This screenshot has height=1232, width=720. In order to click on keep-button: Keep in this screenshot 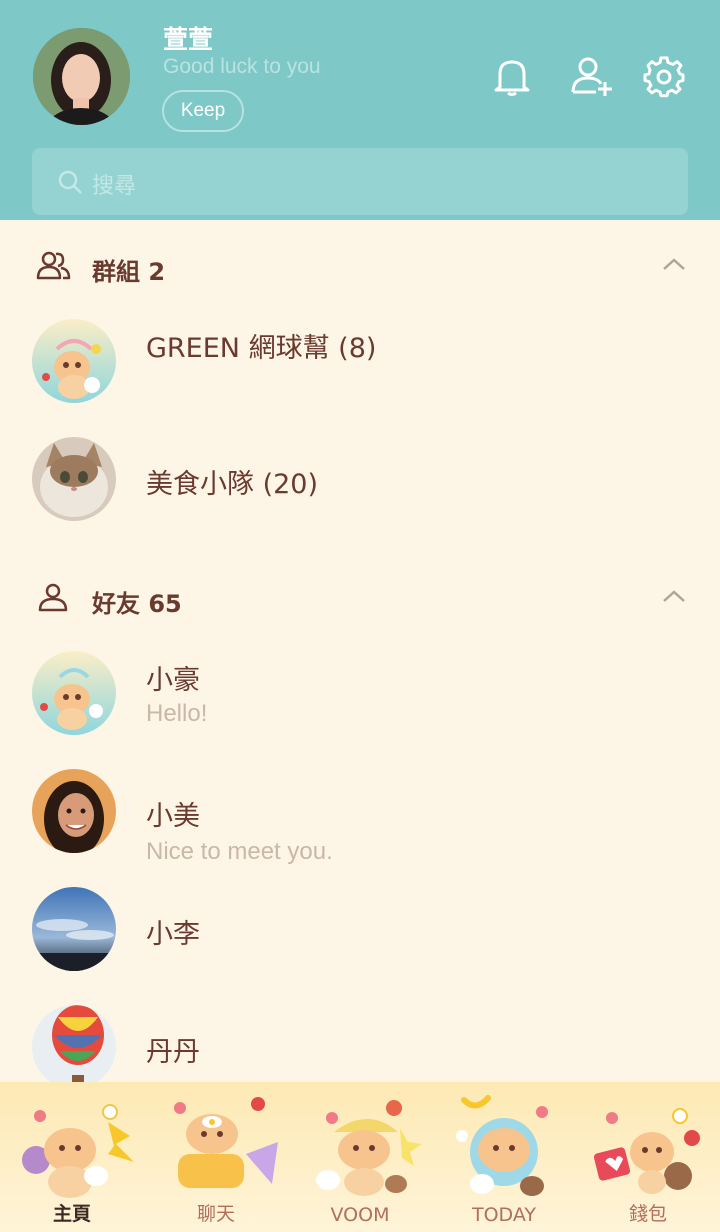, I will do `click(203, 111)`.